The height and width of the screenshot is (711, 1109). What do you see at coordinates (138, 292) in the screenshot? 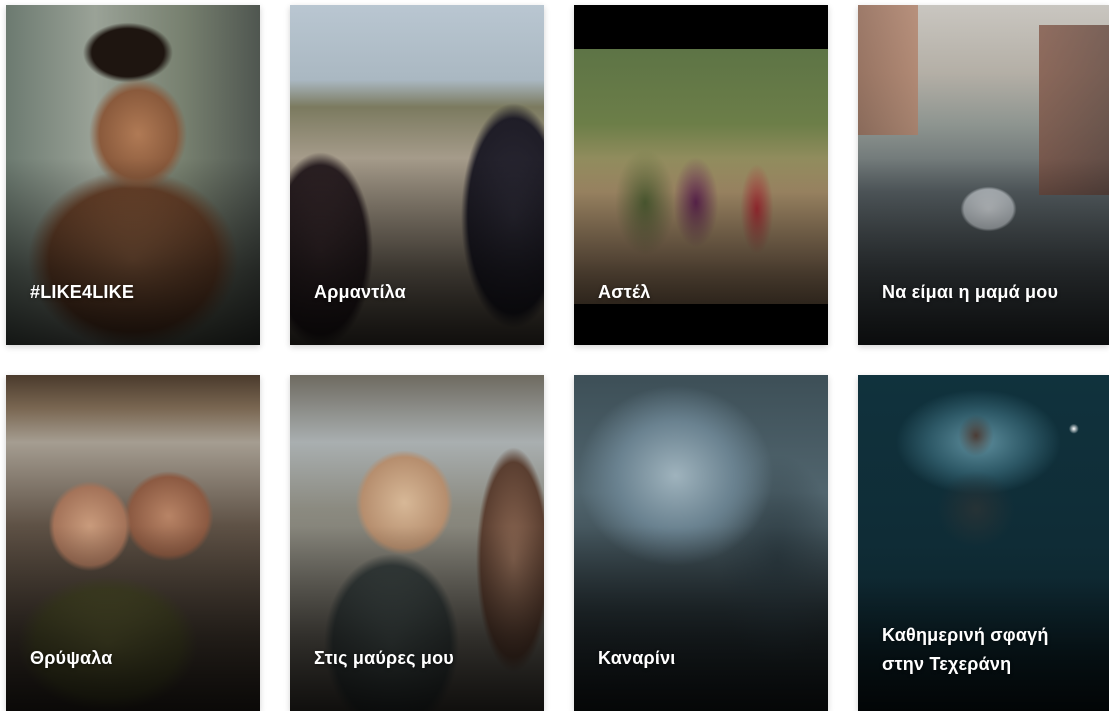
I see `film-title: #LIKE4LIKE` at bounding box center [138, 292].